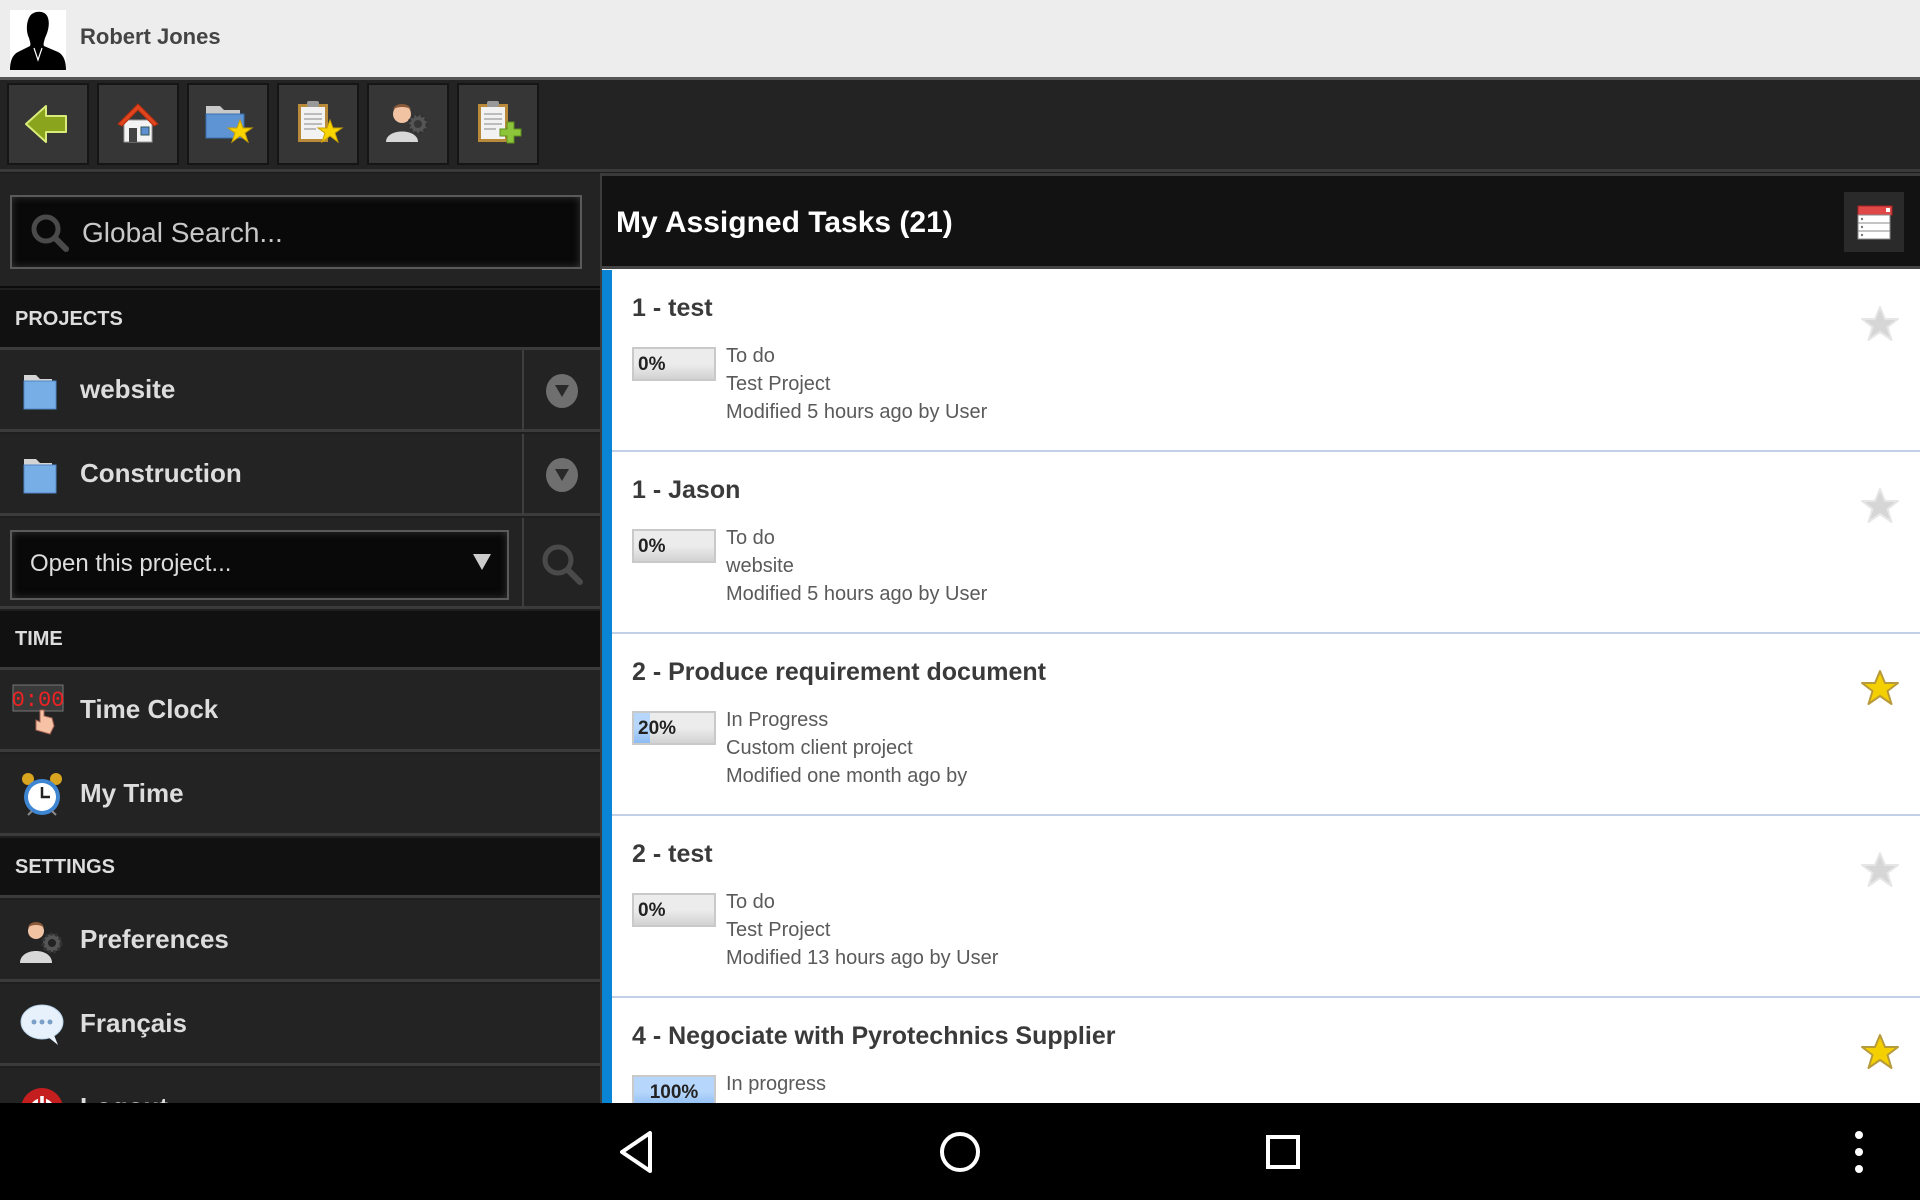 Image resolution: width=1920 pixels, height=1200 pixels. Describe the element at coordinates (161, 473) in the screenshot. I see `project-label: Construction` at that location.